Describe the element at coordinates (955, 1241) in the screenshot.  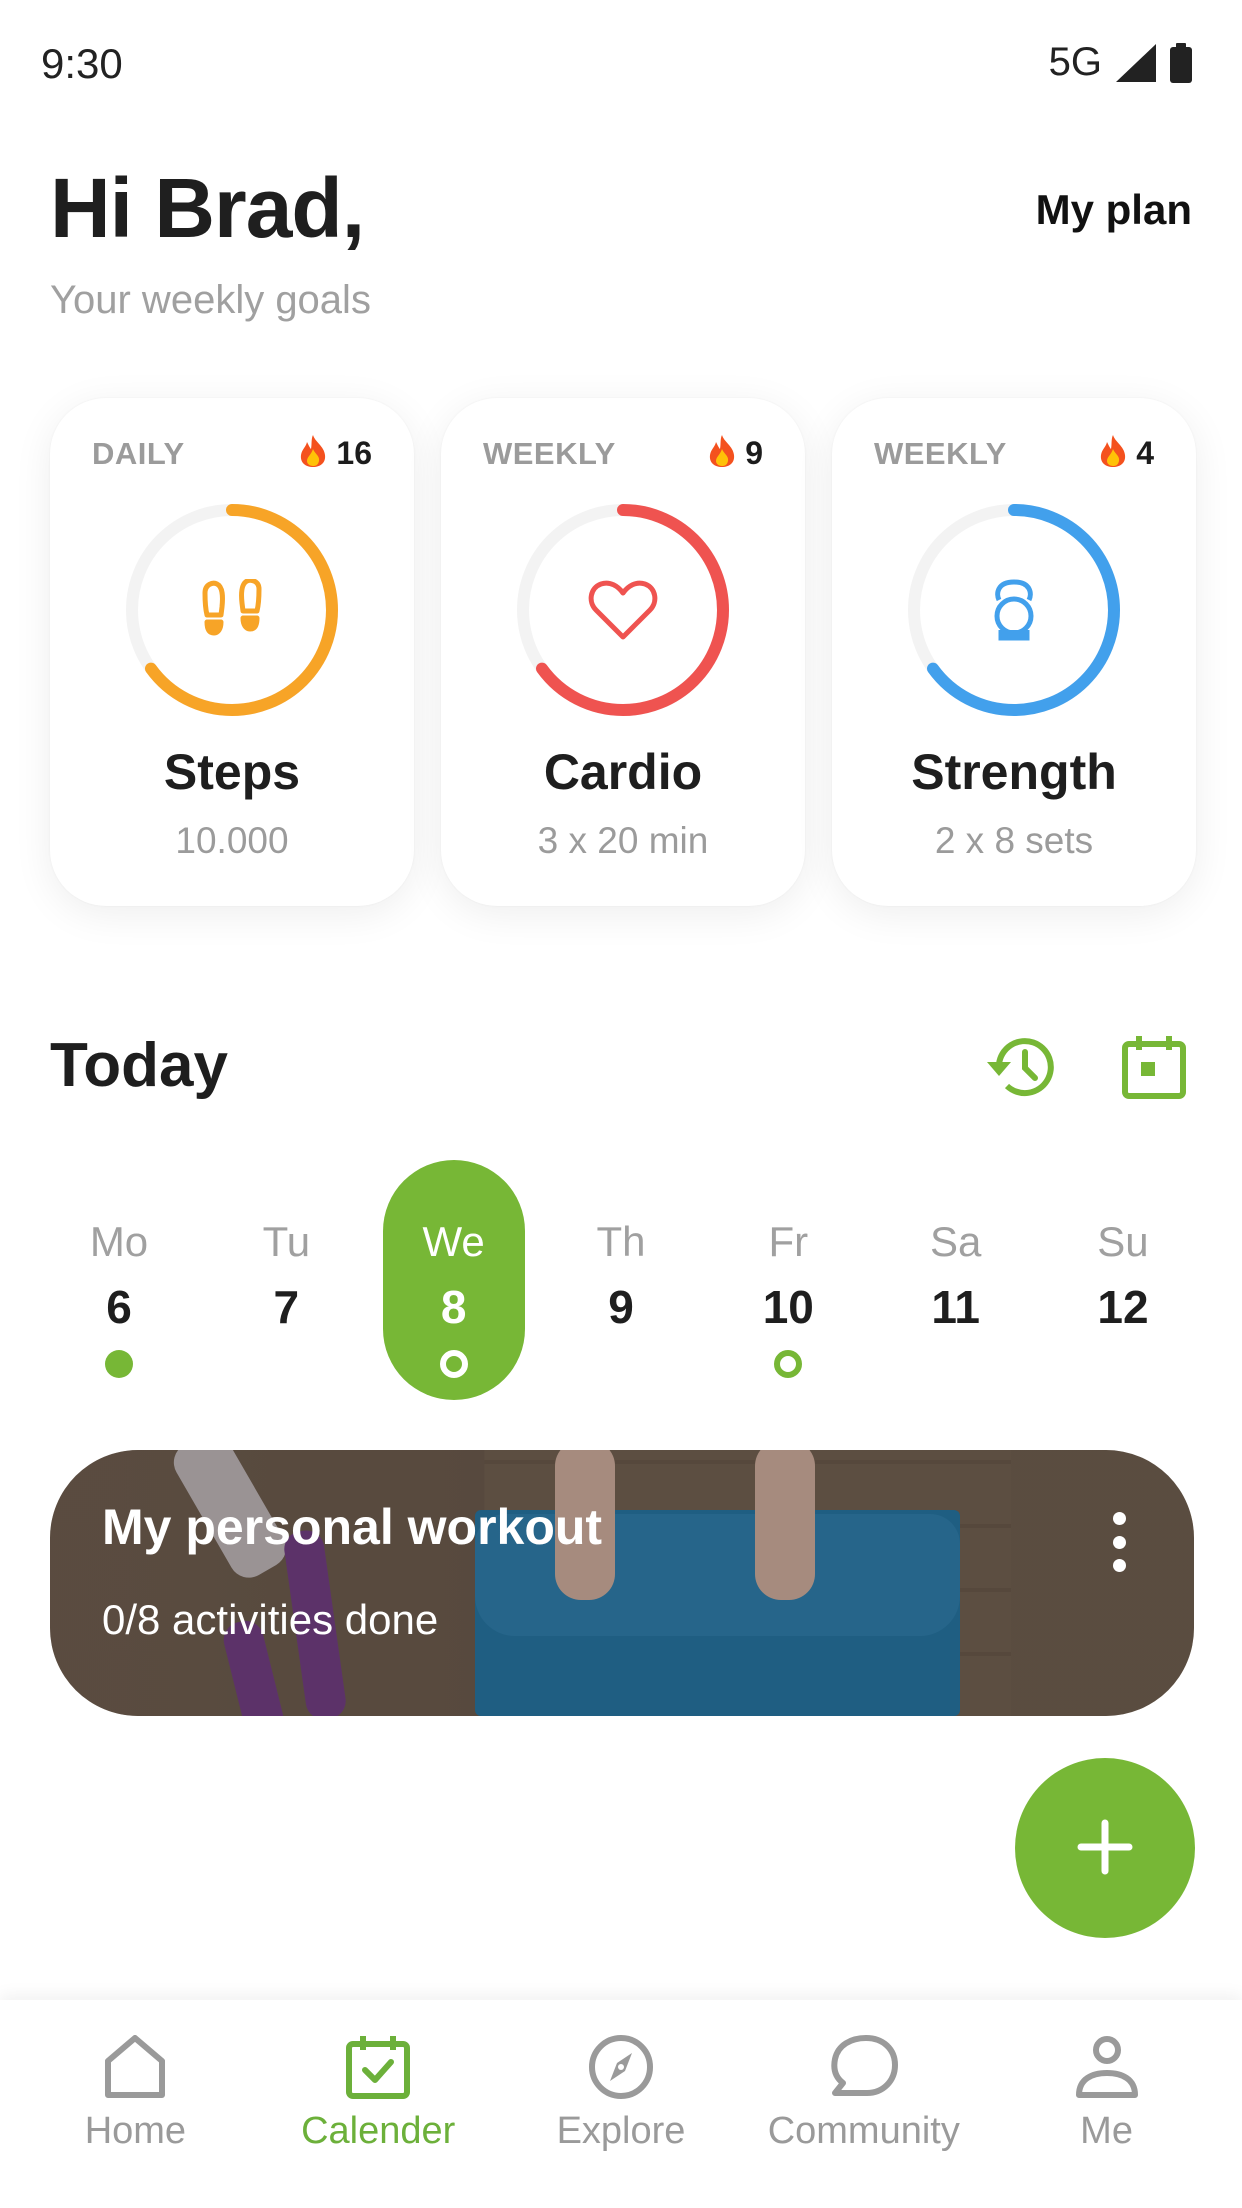
I see `day-name: Sa` at that location.